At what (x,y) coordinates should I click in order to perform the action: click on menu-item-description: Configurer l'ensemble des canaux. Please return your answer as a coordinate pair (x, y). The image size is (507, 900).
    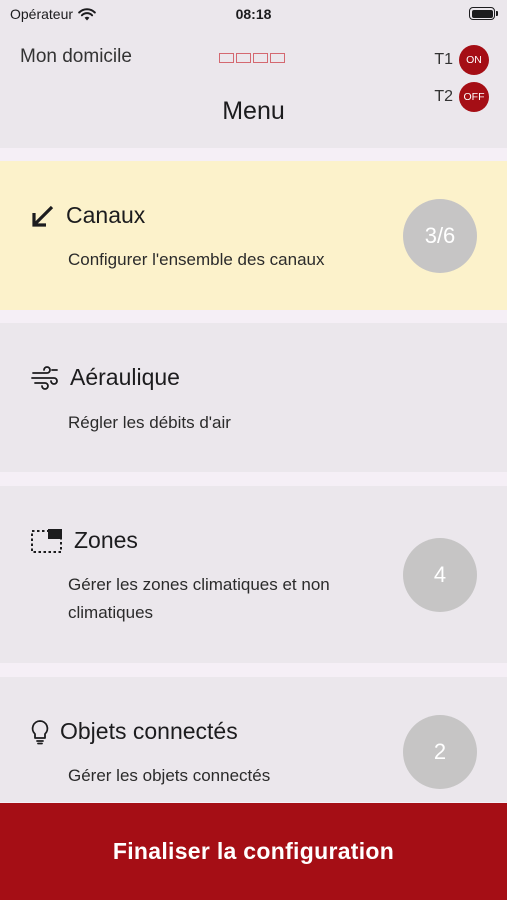
    Looking at the image, I should click on (196, 259).